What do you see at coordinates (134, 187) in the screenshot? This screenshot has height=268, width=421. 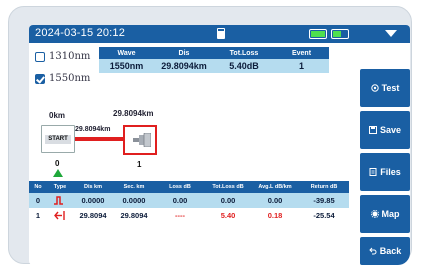 I see `col-sec: Sec. km` at bounding box center [134, 187].